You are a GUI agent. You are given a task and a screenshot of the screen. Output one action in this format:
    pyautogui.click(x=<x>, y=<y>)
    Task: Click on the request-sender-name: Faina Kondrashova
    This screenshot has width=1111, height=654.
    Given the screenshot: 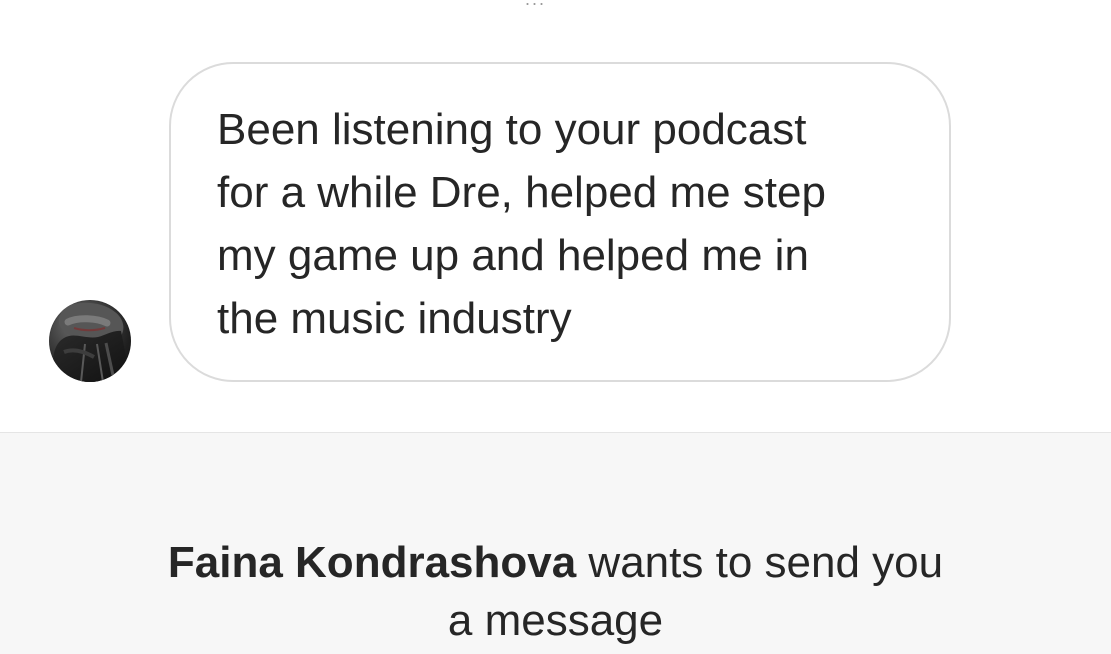 What is the action you would take?
    pyautogui.click(x=372, y=562)
    